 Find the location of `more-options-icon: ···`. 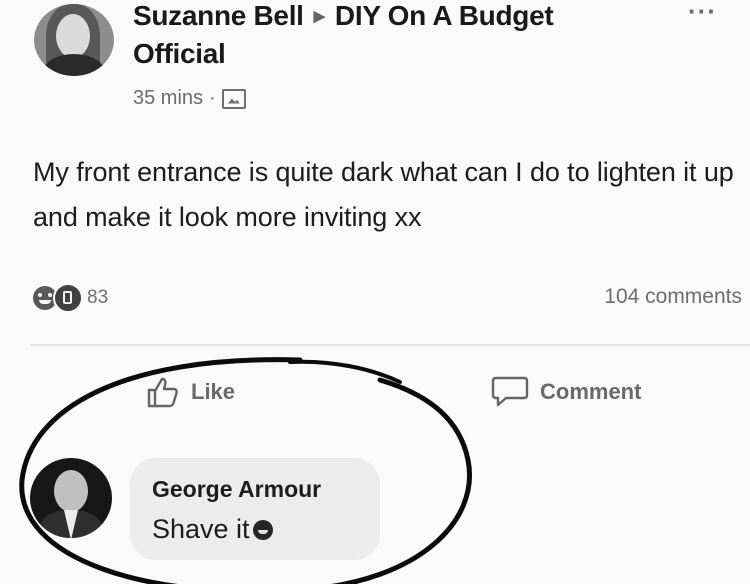

more-options-icon: ··· is located at coordinates (702, 13).